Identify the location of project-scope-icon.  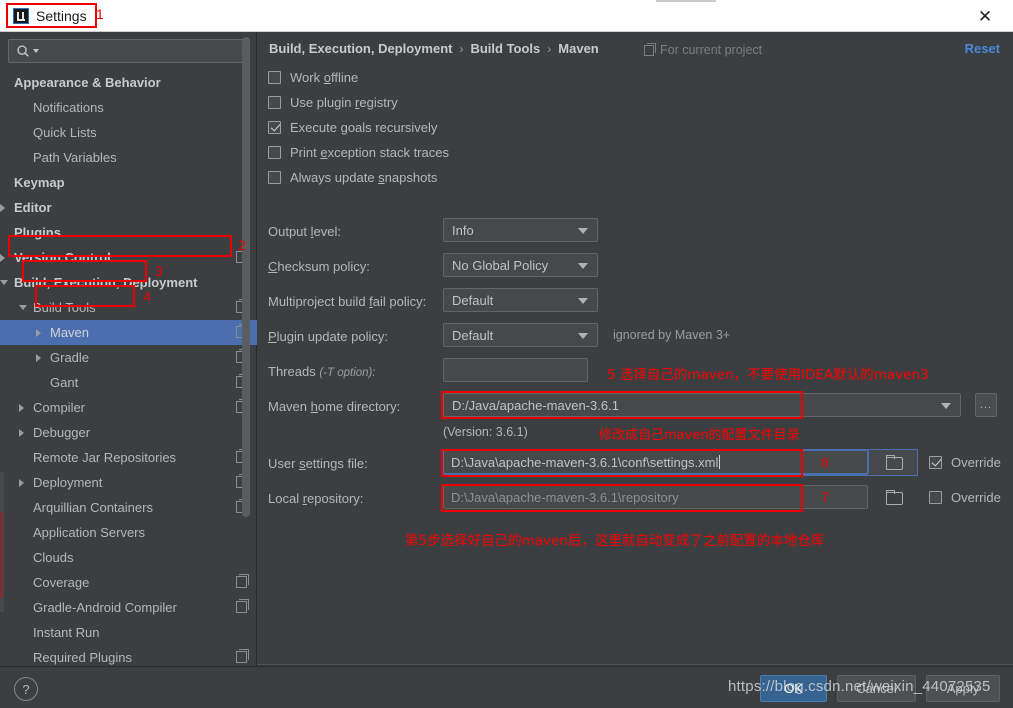
(650, 49).